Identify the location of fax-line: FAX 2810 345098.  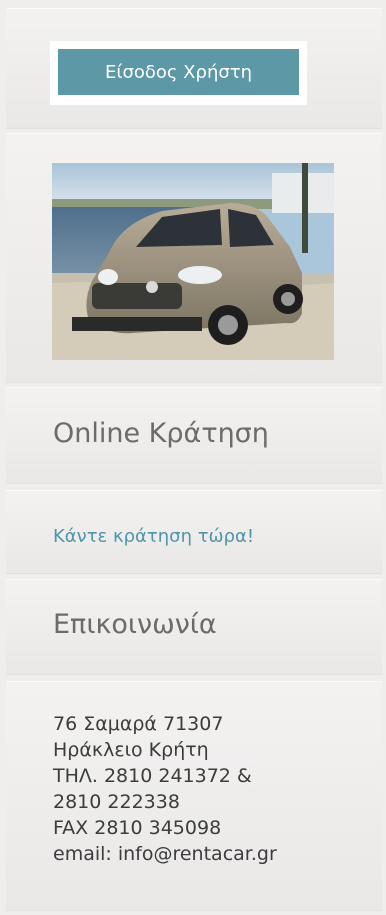
(137, 828).